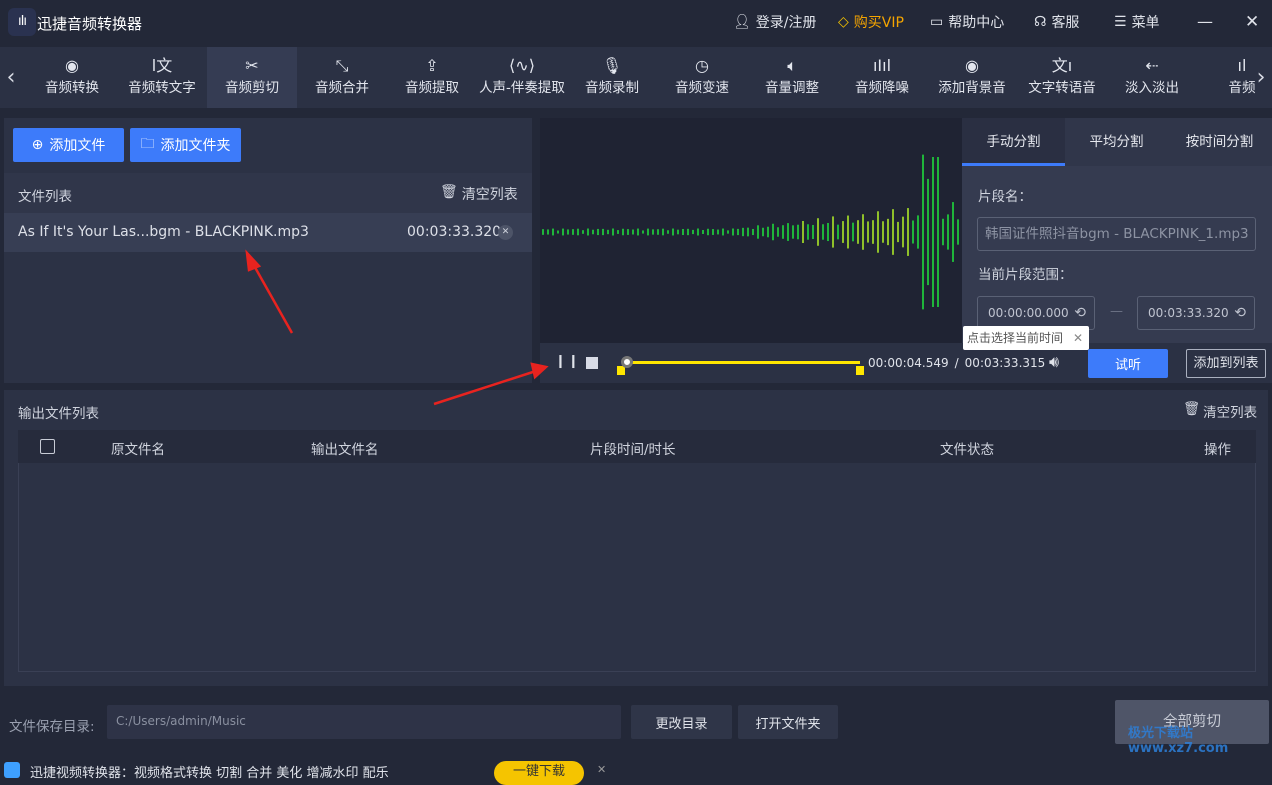 Image resolution: width=1272 pixels, height=785 pixels. I want to click on ad-close-icon: ✕, so click(601, 769).